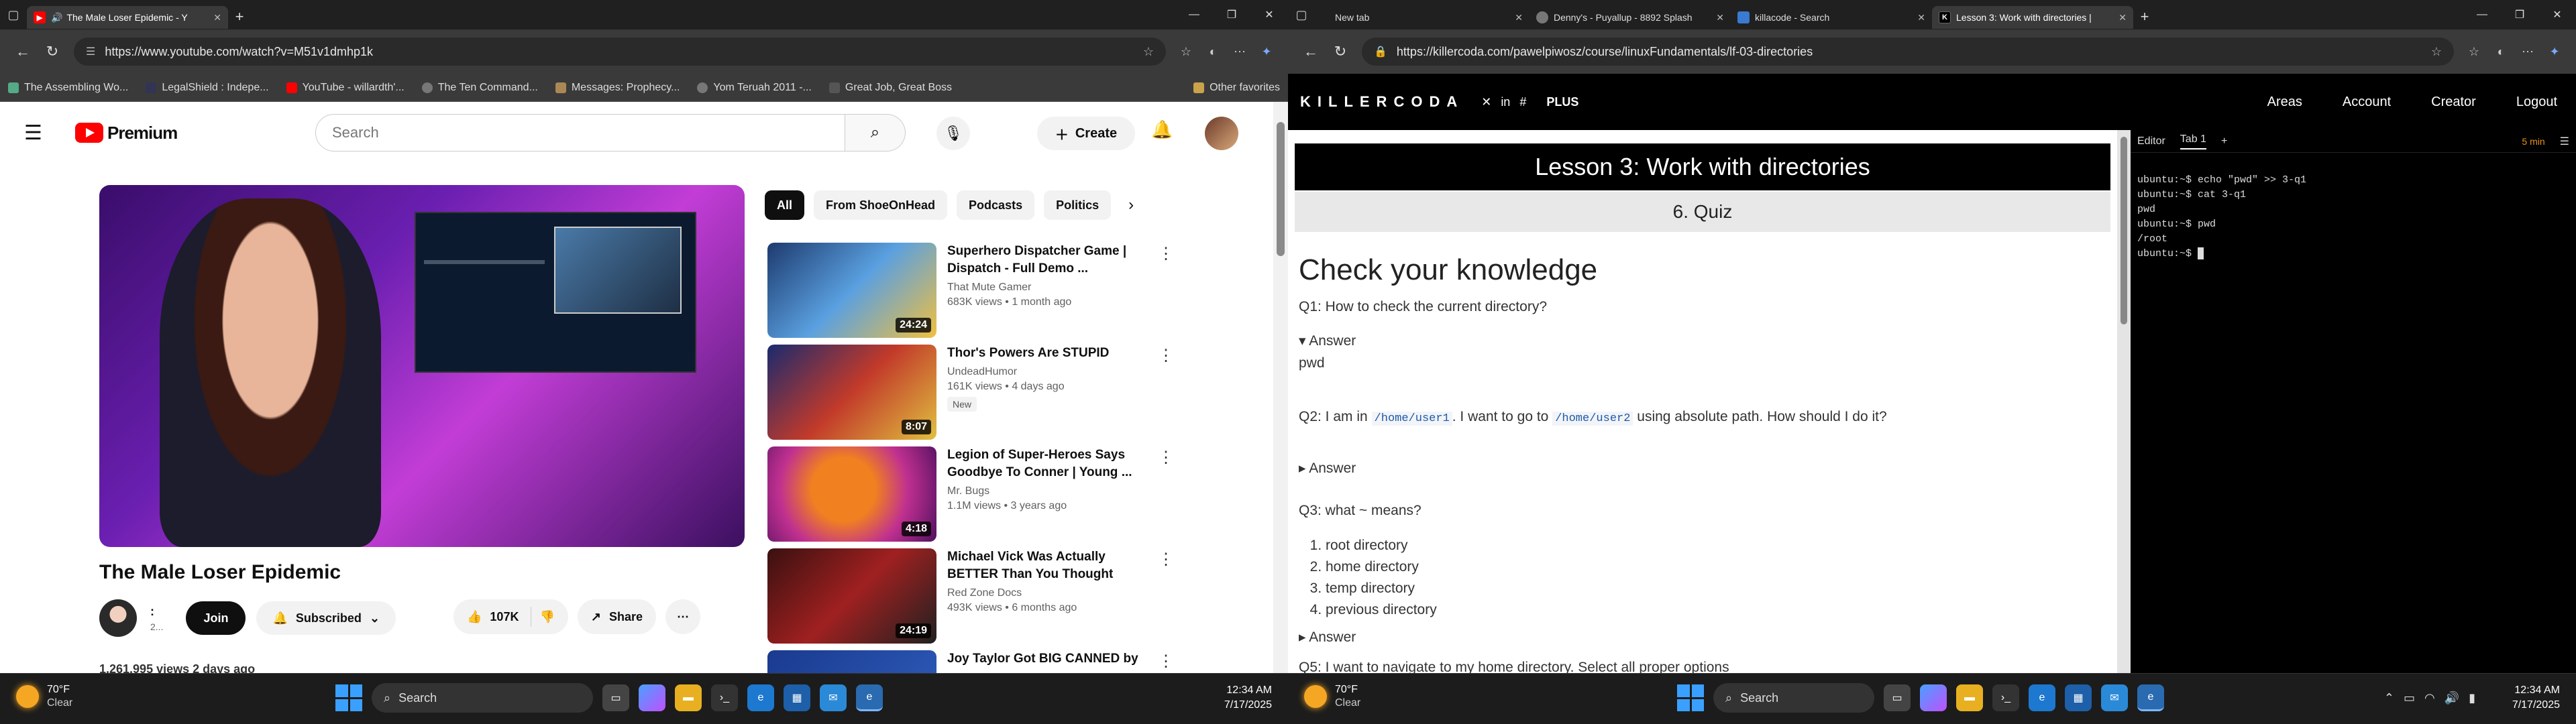 The image size is (2576, 724). I want to click on taskbar-search: ⌕ Search, so click(1793, 698).